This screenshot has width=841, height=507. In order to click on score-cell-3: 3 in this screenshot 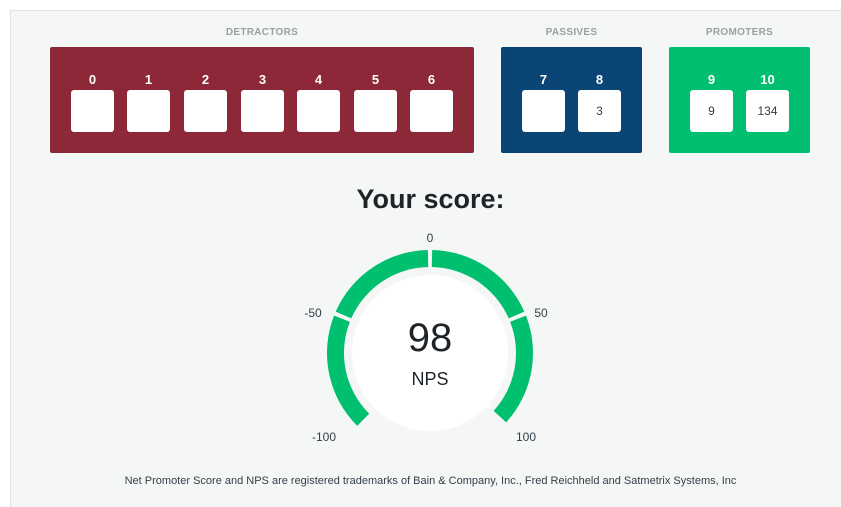, I will do `click(262, 100)`.